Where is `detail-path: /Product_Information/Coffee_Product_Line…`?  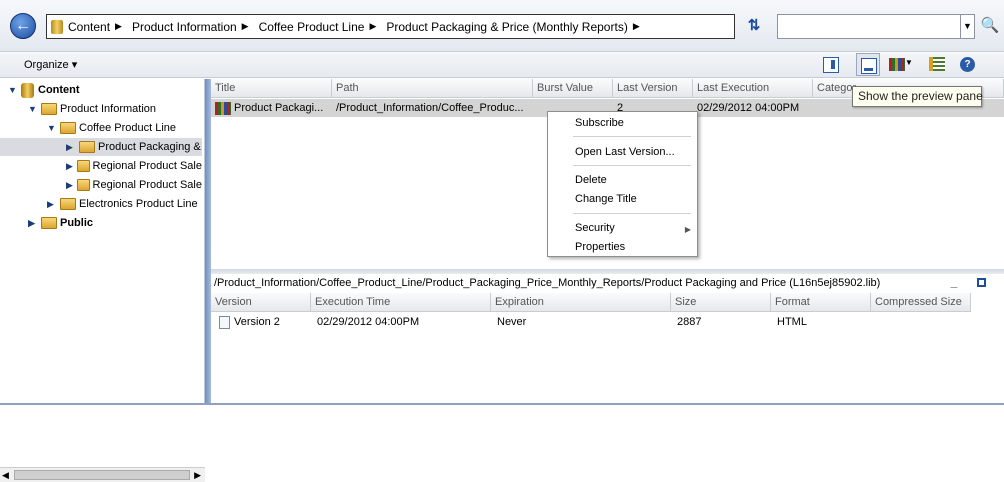 detail-path: /Product_Information/Coffee_Product_Line… is located at coordinates (607, 283).